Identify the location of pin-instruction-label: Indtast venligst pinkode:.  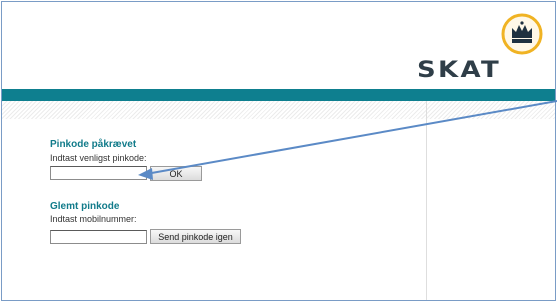
(98, 158).